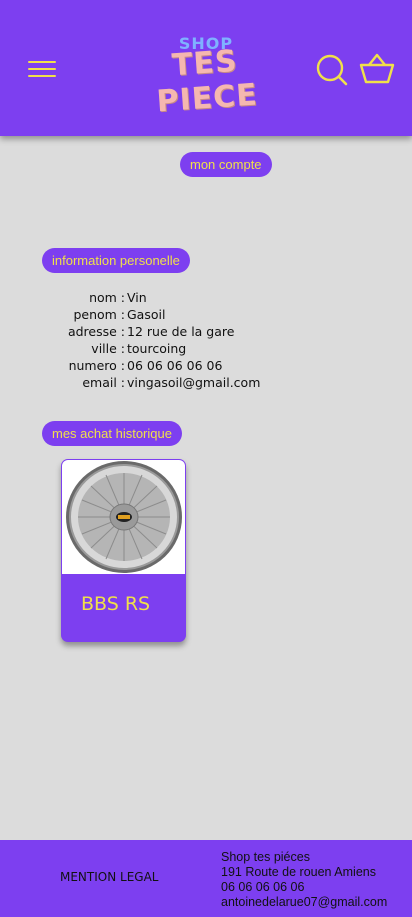 Image resolution: width=412 pixels, height=917 pixels. What do you see at coordinates (377, 69) in the screenshot?
I see `basket-icon` at bounding box center [377, 69].